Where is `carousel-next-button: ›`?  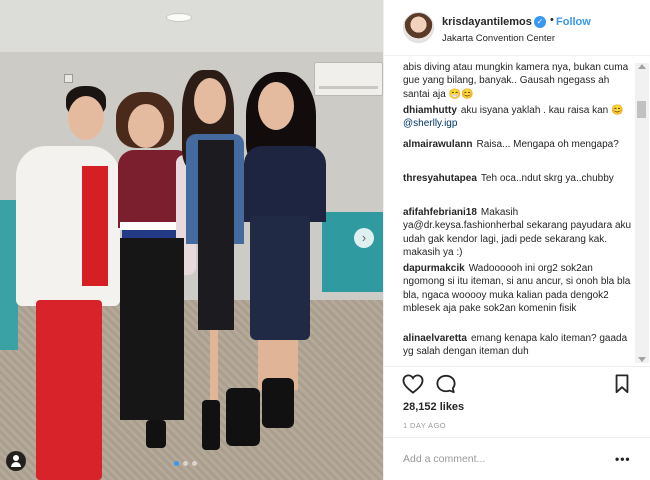 carousel-next-button: › is located at coordinates (364, 238).